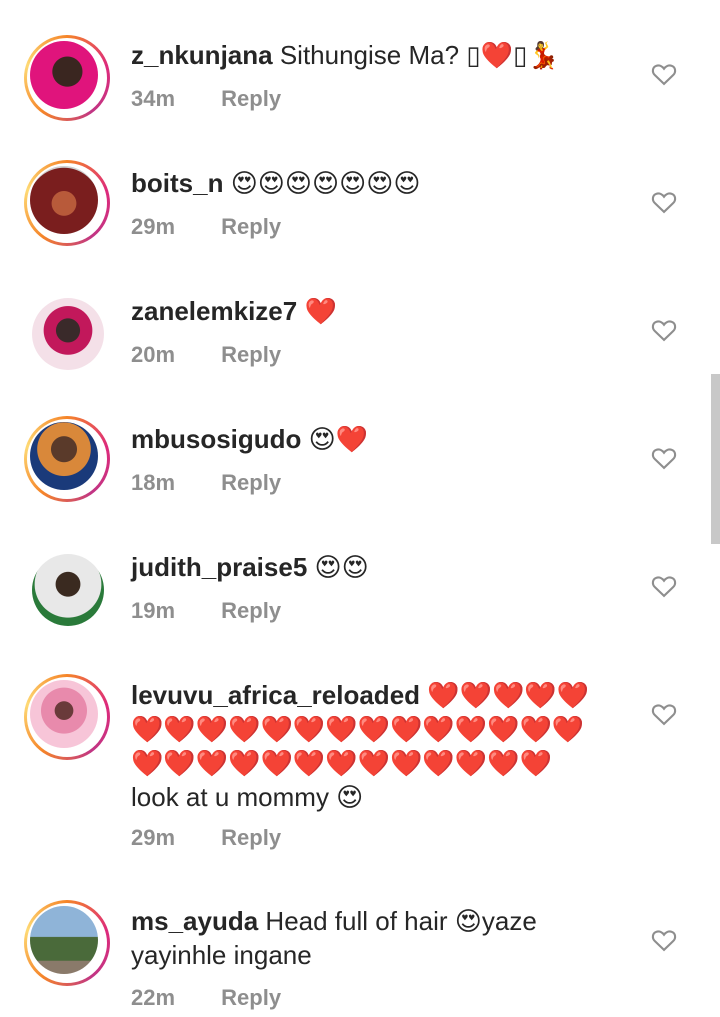  I want to click on comment-text: zanelemkize7 ❤️, so click(381, 311).